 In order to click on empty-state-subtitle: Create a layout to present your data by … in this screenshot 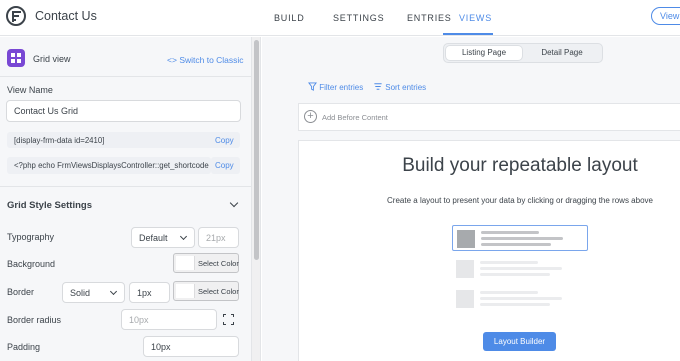, I will do `click(520, 200)`.